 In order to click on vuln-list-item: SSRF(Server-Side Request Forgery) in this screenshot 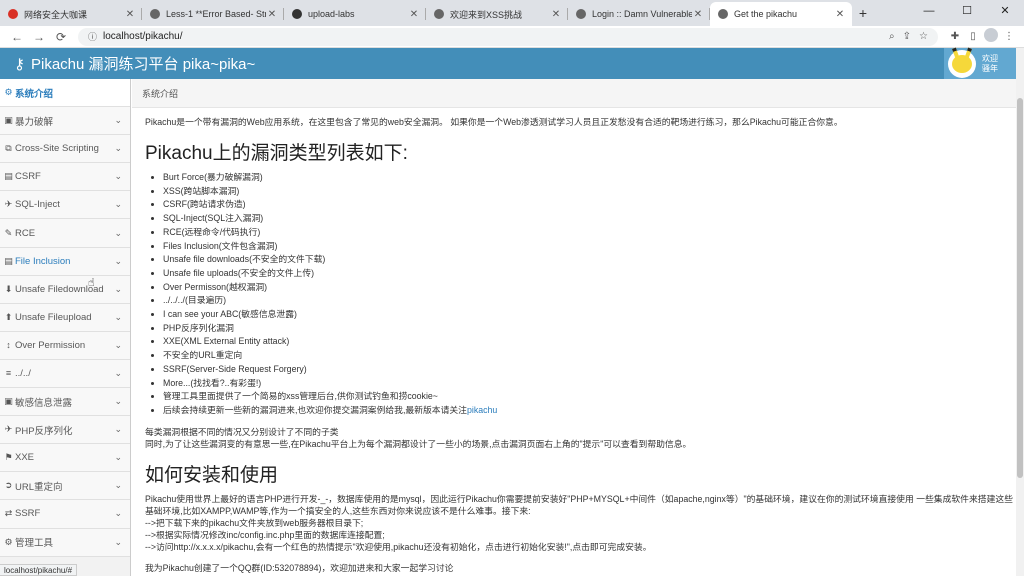, I will do `click(589, 370)`.